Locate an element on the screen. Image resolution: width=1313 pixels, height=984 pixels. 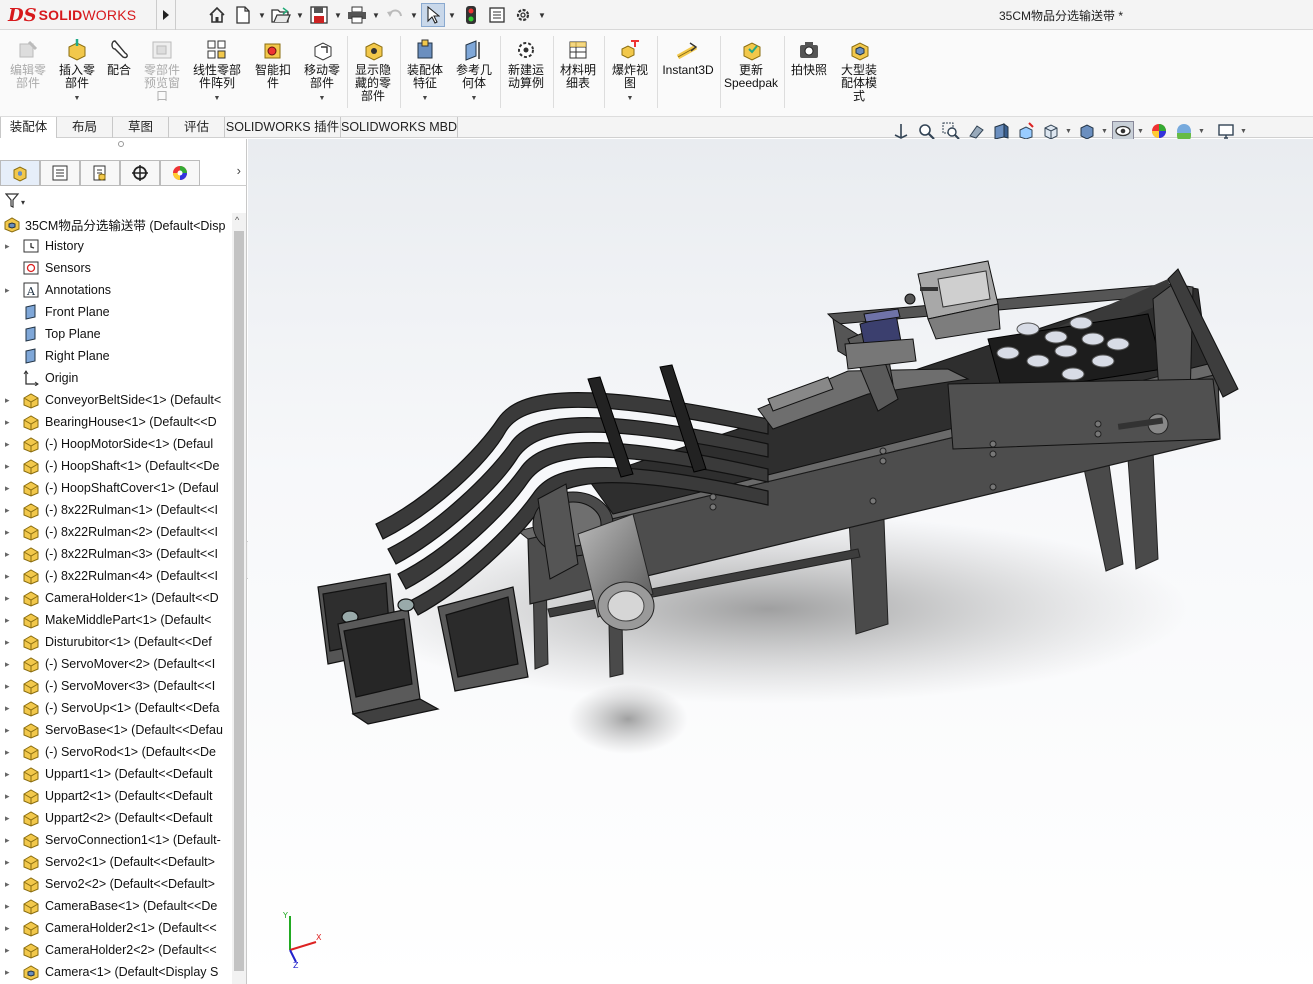
tree-item: ▸ CameraHolder2<1> (Default<< is located at coordinates (116, 928).